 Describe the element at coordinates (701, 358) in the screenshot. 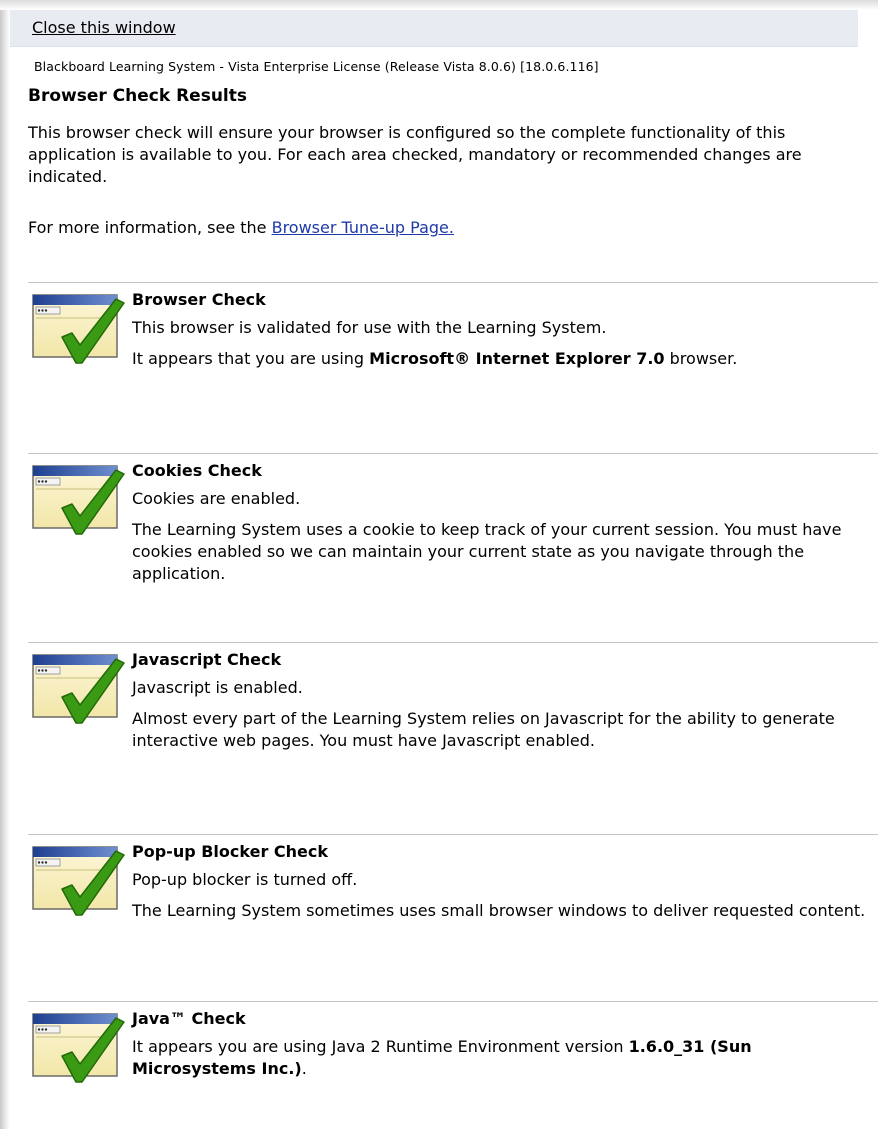

I see `check-description-suffix: browser.` at that location.